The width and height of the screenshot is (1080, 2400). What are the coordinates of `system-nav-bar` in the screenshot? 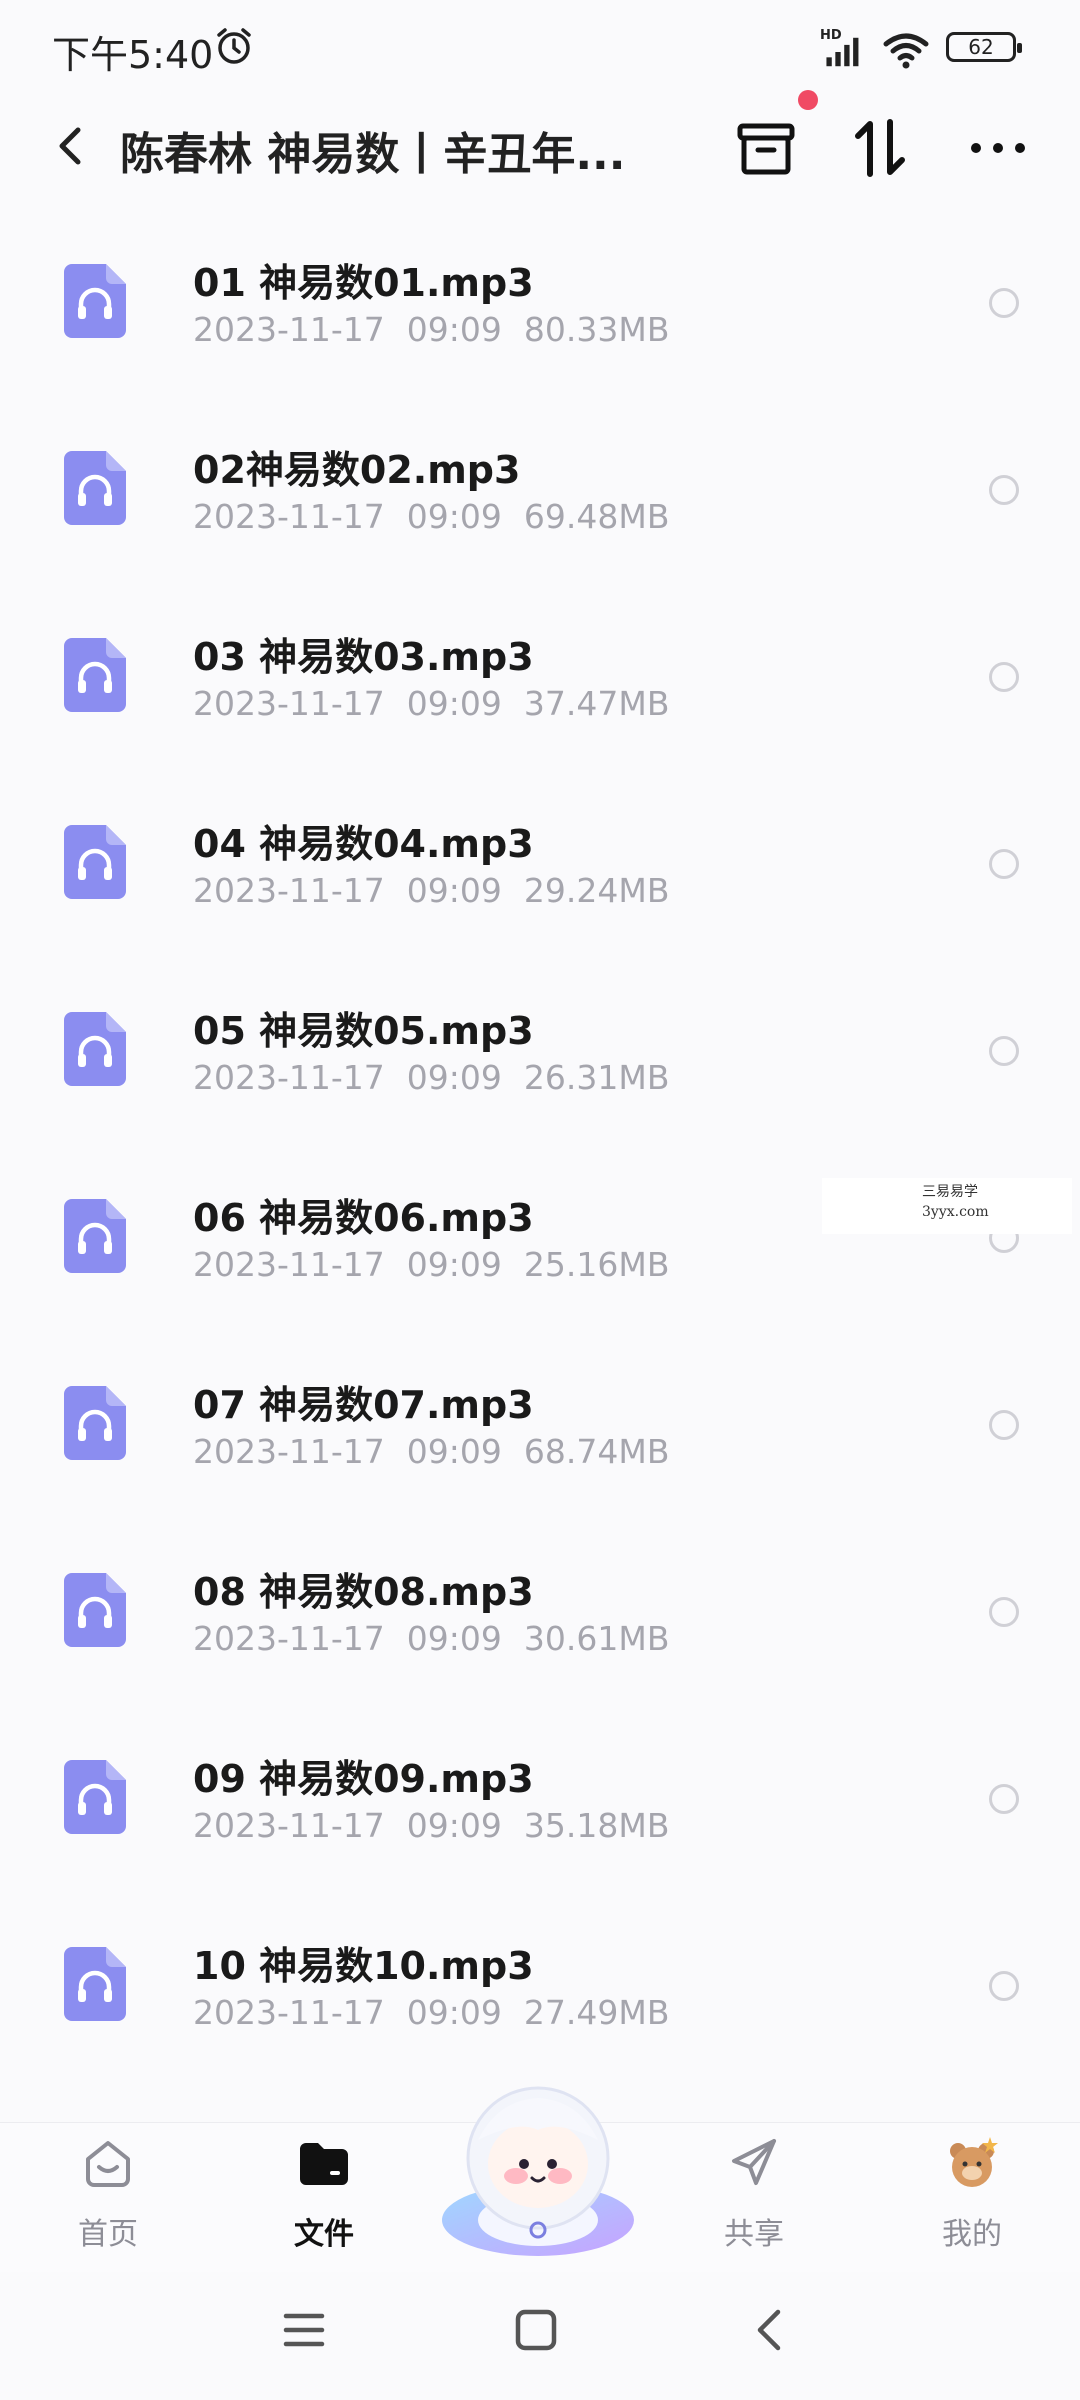 It's located at (540, 2336).